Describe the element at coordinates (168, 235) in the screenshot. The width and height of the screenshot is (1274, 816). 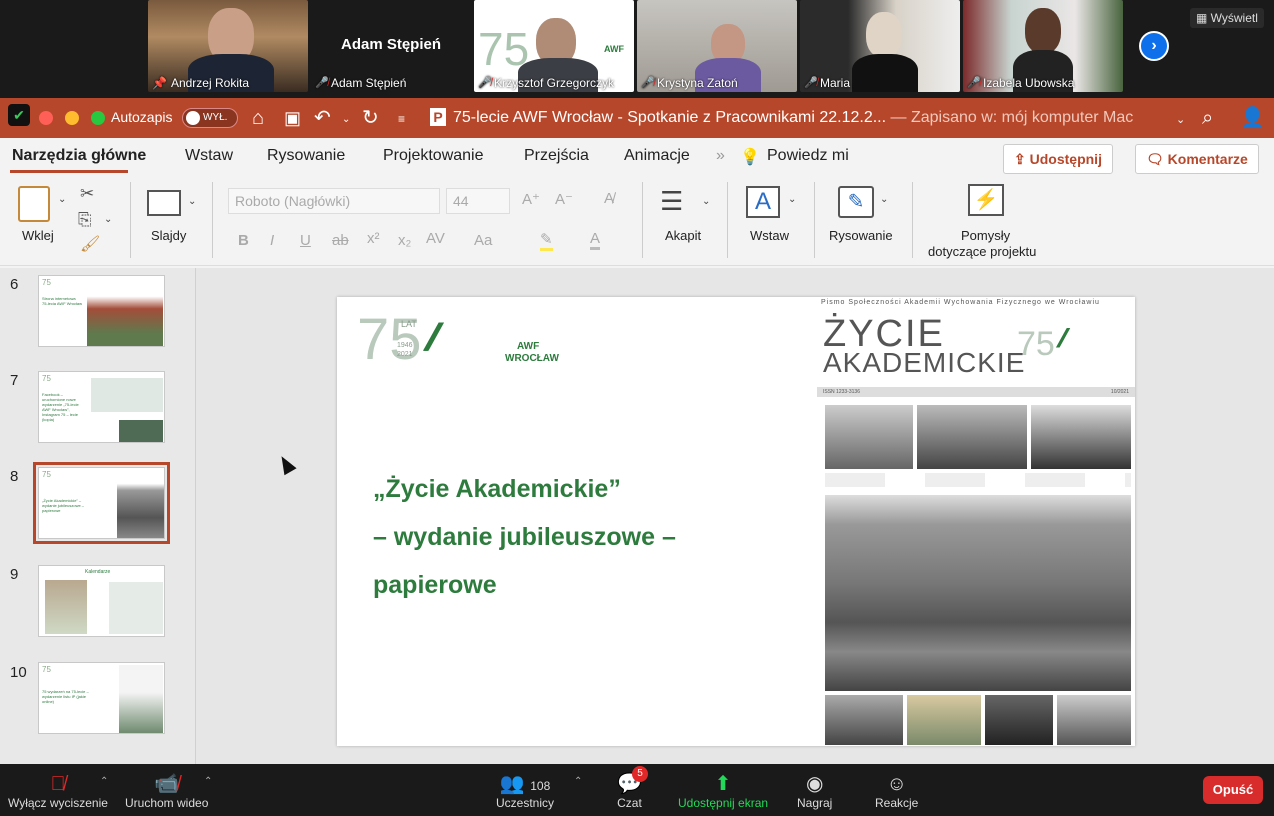
I see `slides-label: Slajdy` at that location.